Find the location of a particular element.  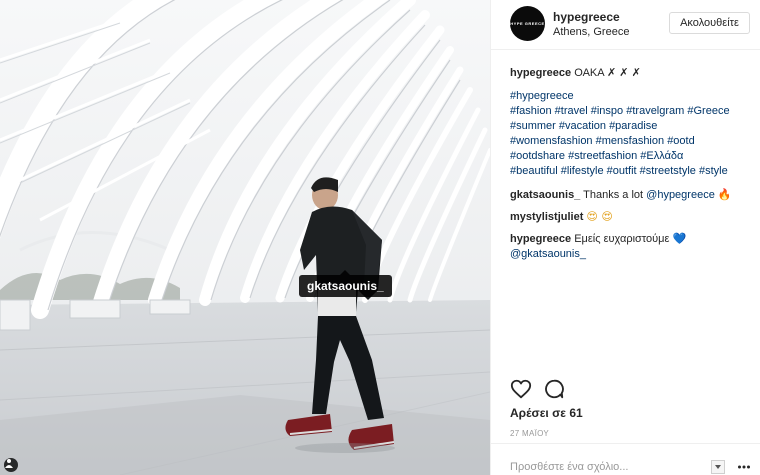

hashtag-link: #paradise is located at coordinates (633, 126).